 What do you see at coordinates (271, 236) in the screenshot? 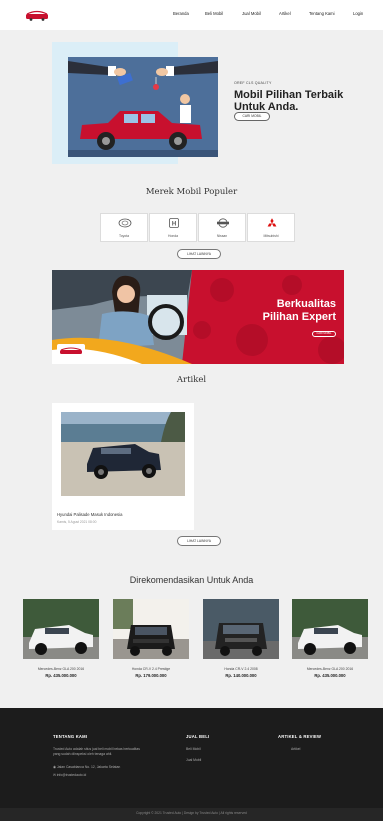
I see `brand-label: Mitsubishi` at bounding box center [271, 236].